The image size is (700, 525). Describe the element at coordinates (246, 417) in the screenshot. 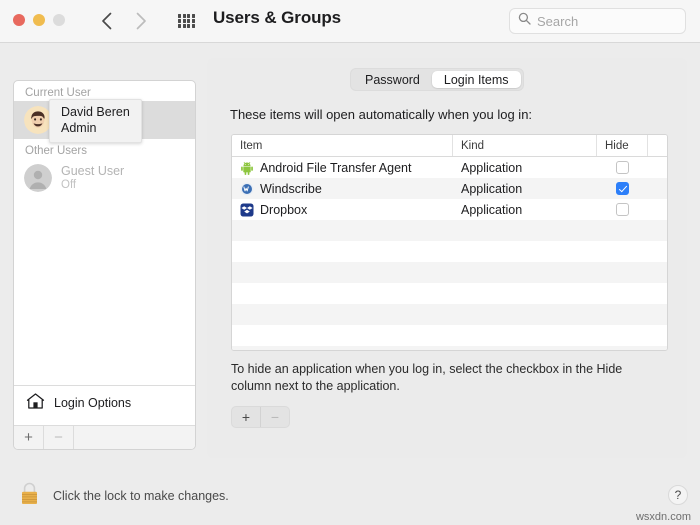

I see `add-login-item-button: +` at that location.